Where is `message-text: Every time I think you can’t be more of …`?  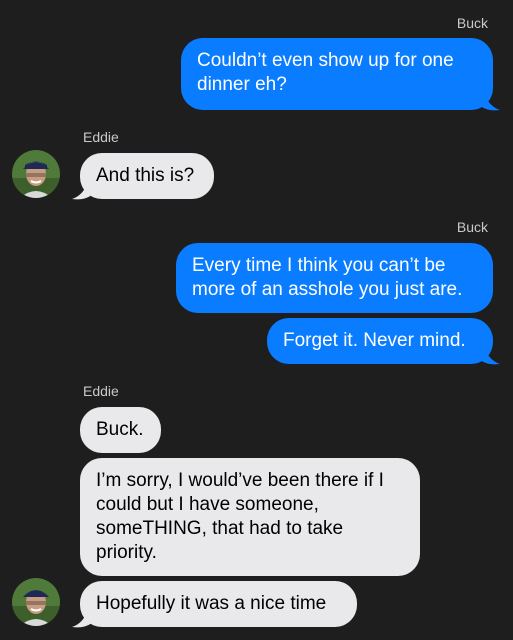
message-text: Every time I think you can’t be more of … is located at coordinates (327, 277).